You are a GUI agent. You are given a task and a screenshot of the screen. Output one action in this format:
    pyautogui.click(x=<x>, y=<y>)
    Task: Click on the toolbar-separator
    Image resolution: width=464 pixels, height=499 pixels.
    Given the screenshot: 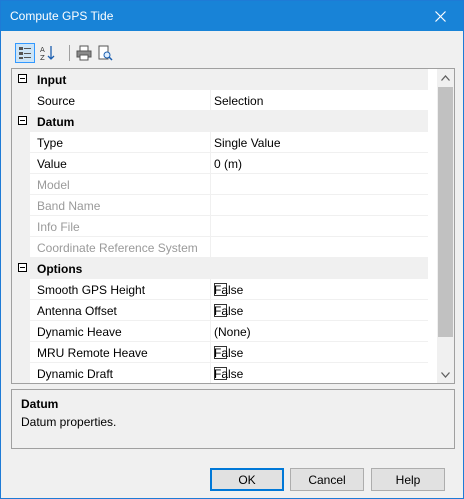 What is the action you would take?
    pyautogui.click(x=69, y=53)
    